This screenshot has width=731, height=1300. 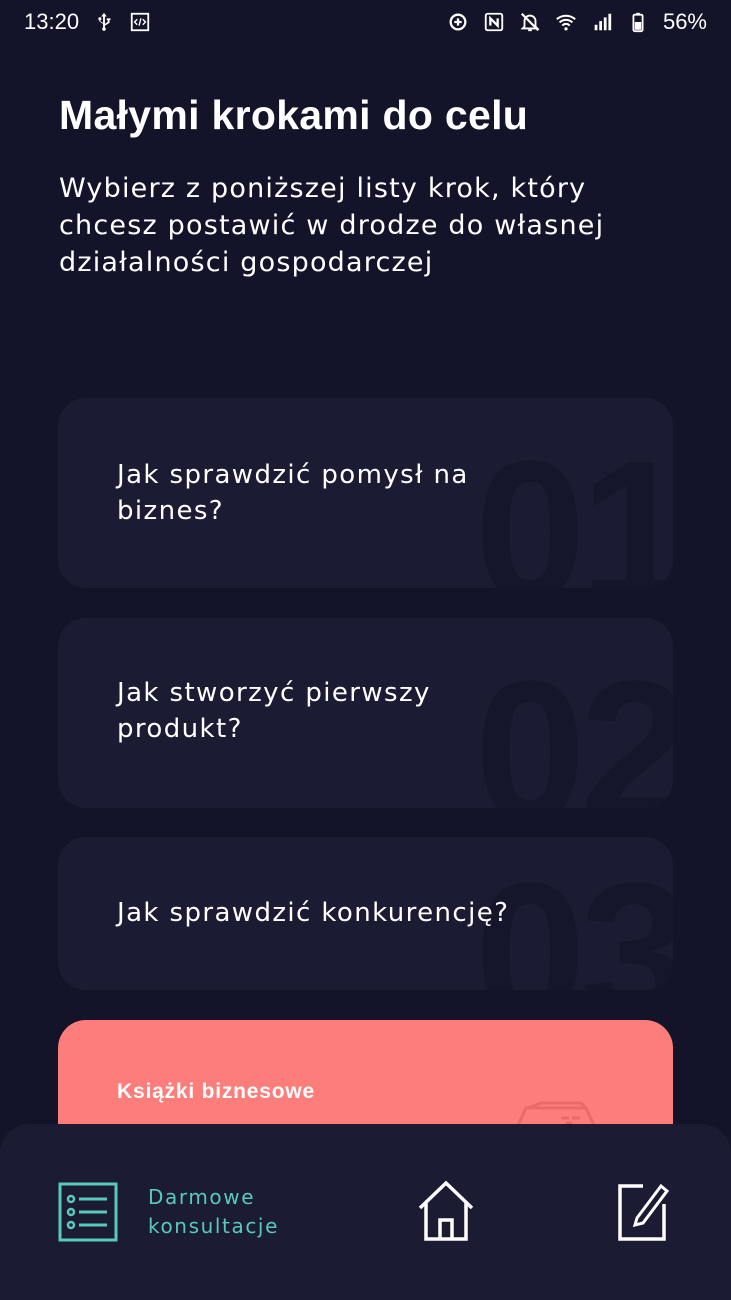 I want to click on data-saver-icon, so click(x=458, y=22).